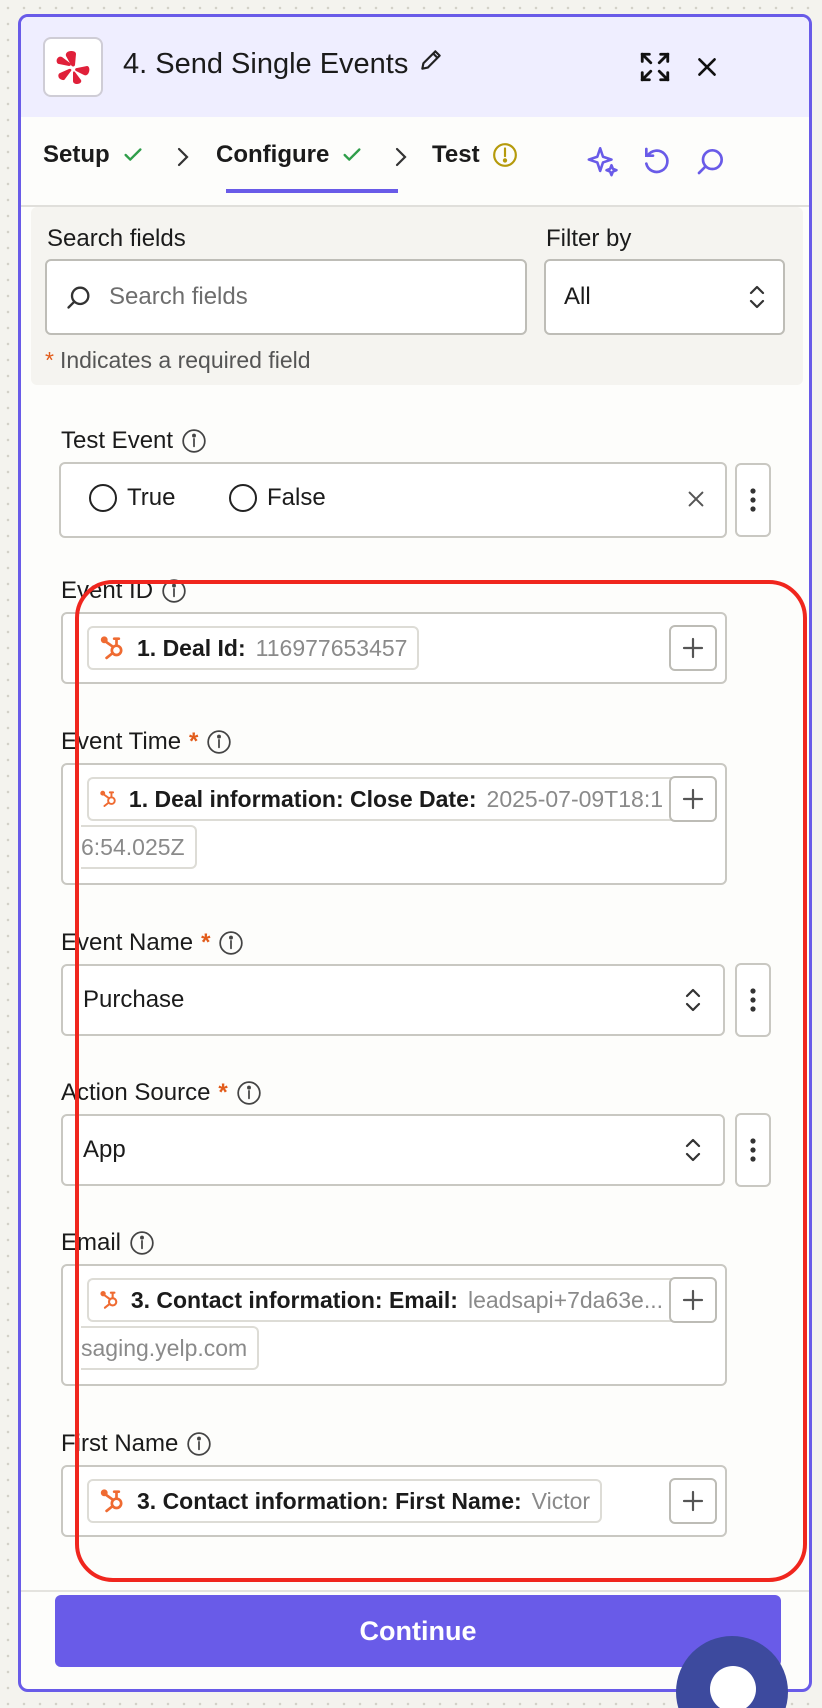  I want to click on event-name-label-text: Event Name, so click(127, 942).